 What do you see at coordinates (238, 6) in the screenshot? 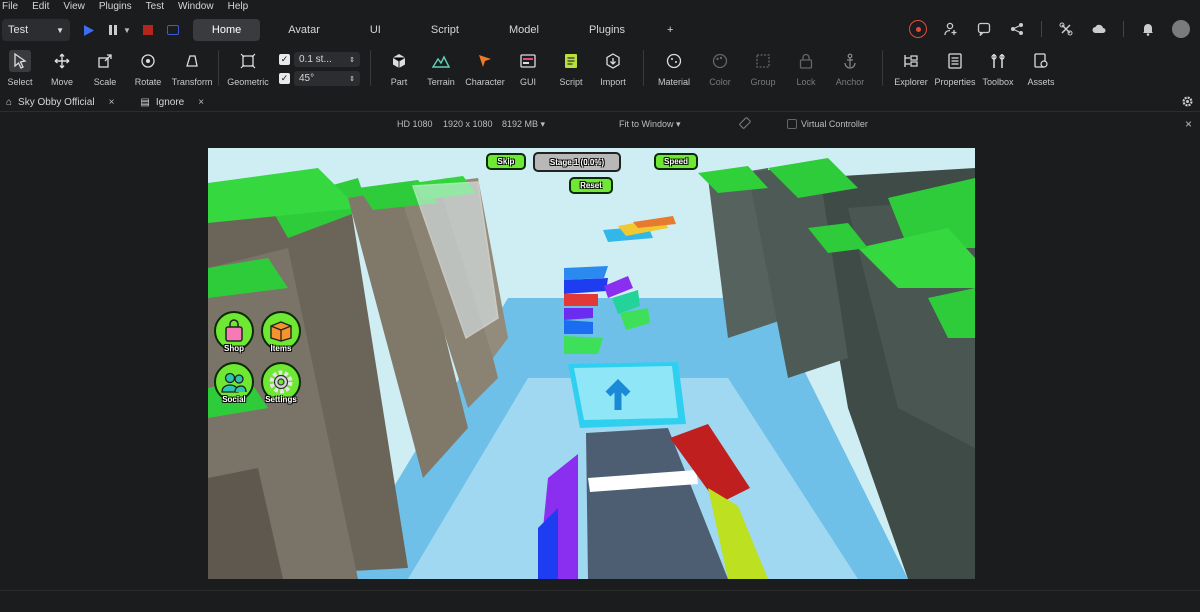
I see `menu-help: Help` at bounding box center [238, 6].